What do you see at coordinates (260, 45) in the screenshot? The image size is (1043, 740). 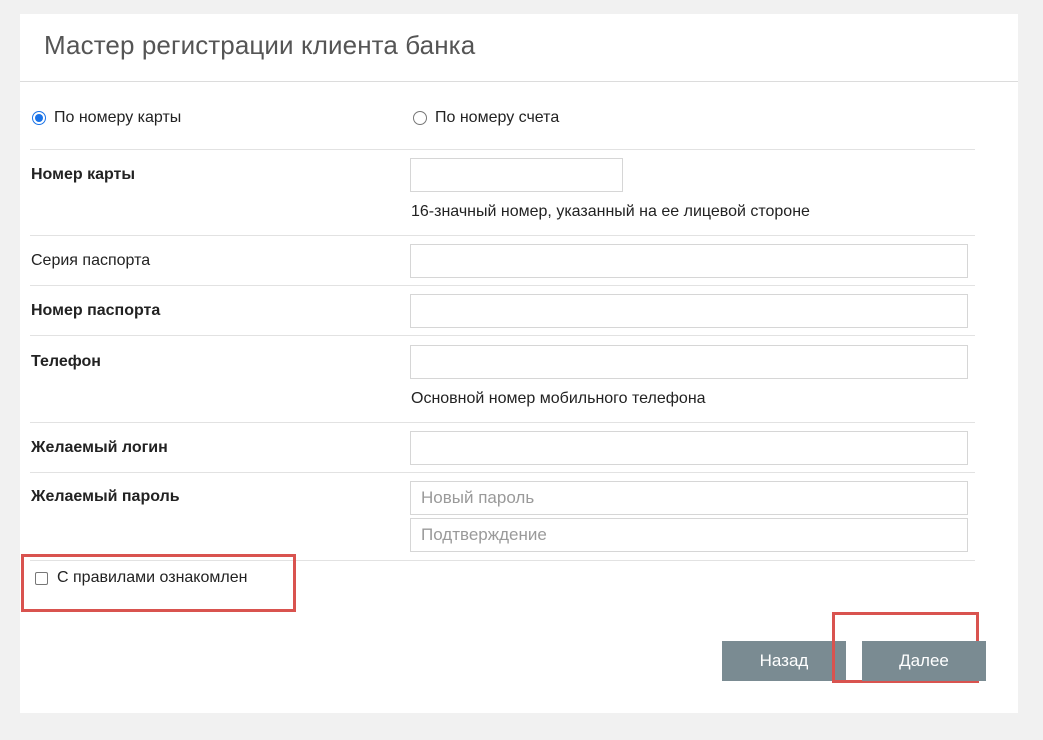 I see `page-title: Мастер регистрации клиента банка` at bounding box center [260, 45].